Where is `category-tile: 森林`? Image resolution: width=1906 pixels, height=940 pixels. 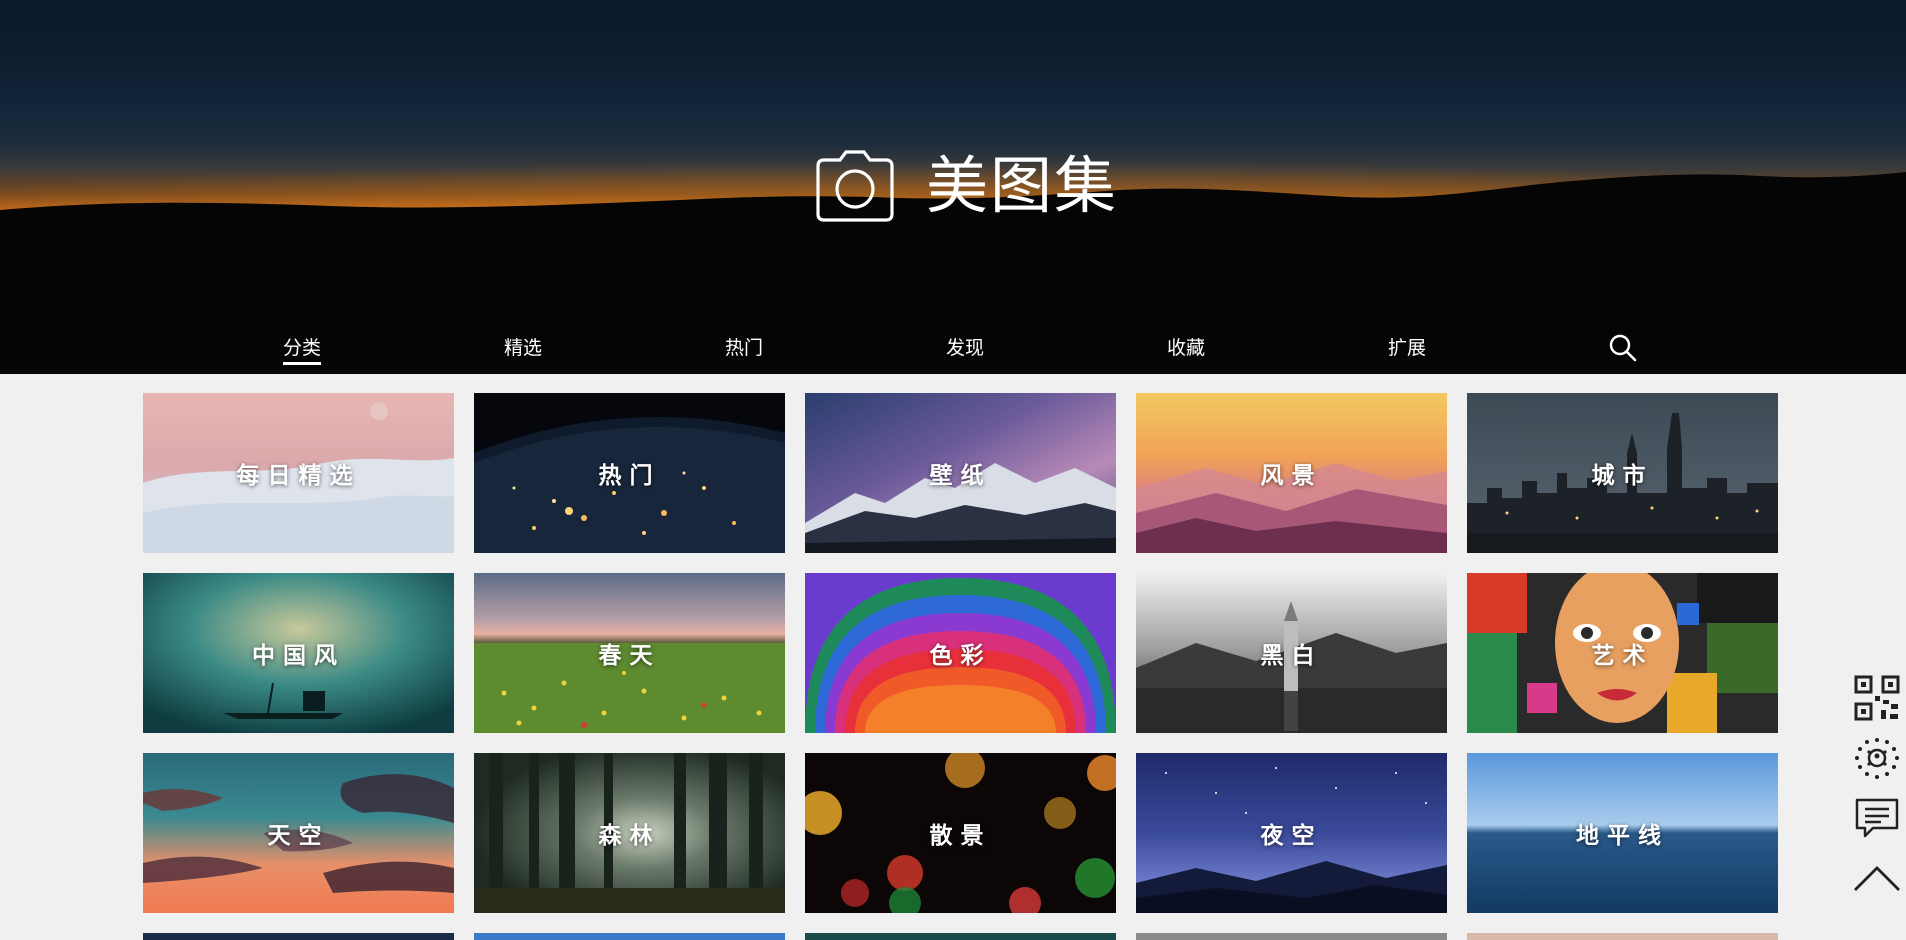
category-tile: 森林 is located at coordinates (629, 833).